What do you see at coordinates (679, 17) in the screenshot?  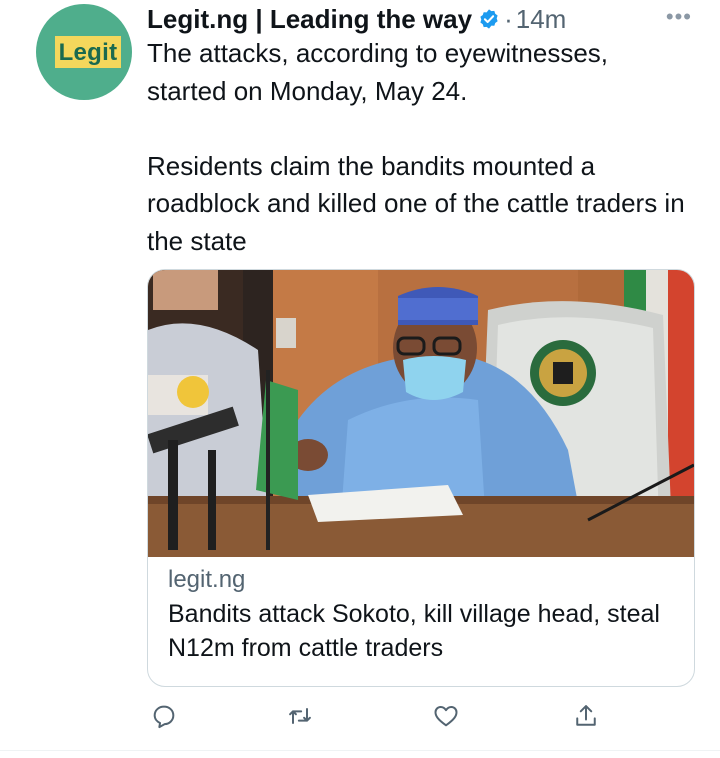 I see `more-options-icon: •••` at bounding box center [679, 17].